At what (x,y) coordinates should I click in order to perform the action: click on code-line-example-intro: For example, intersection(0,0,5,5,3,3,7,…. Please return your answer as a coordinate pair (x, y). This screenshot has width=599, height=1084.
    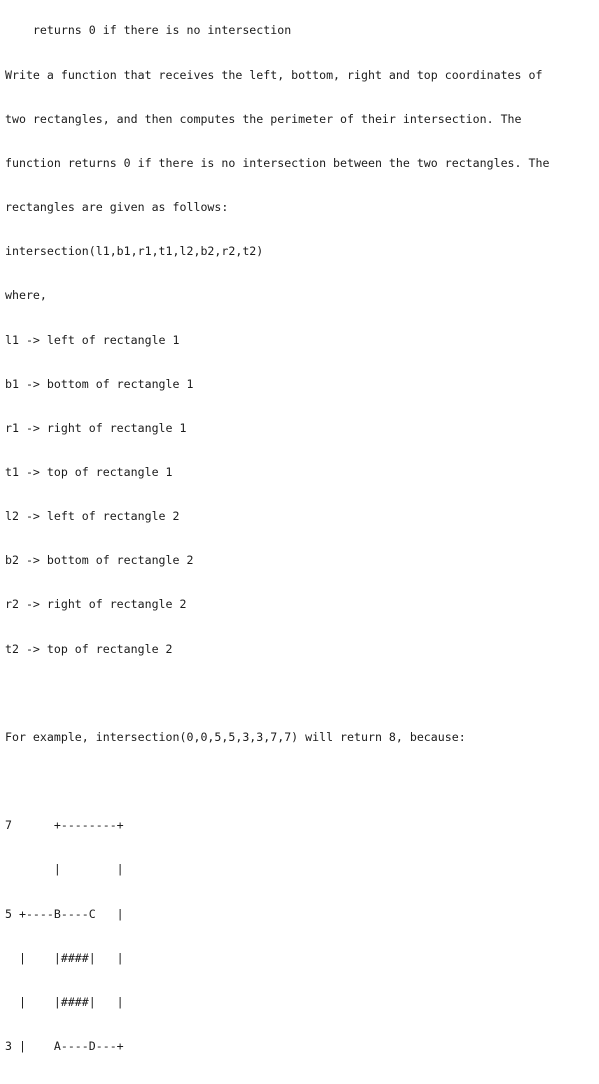
    Looking at the image, I should click on (235, 736).